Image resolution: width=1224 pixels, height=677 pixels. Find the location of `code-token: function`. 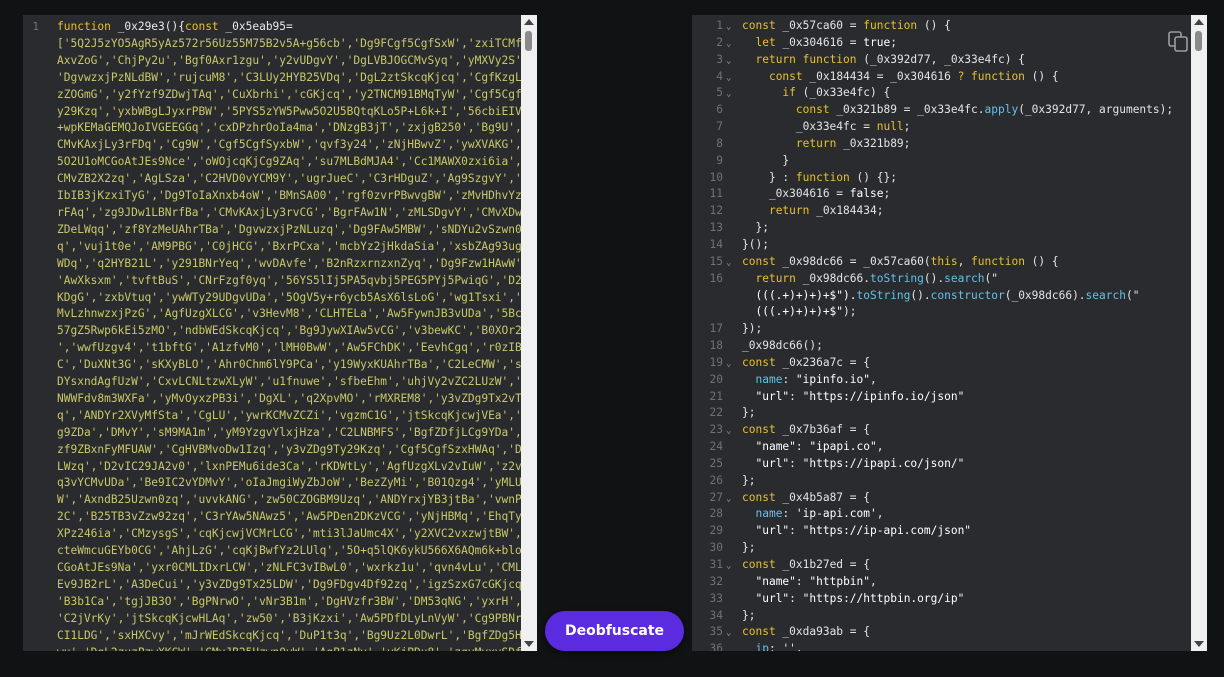

code-token: function is located at coordinates (822, 177).